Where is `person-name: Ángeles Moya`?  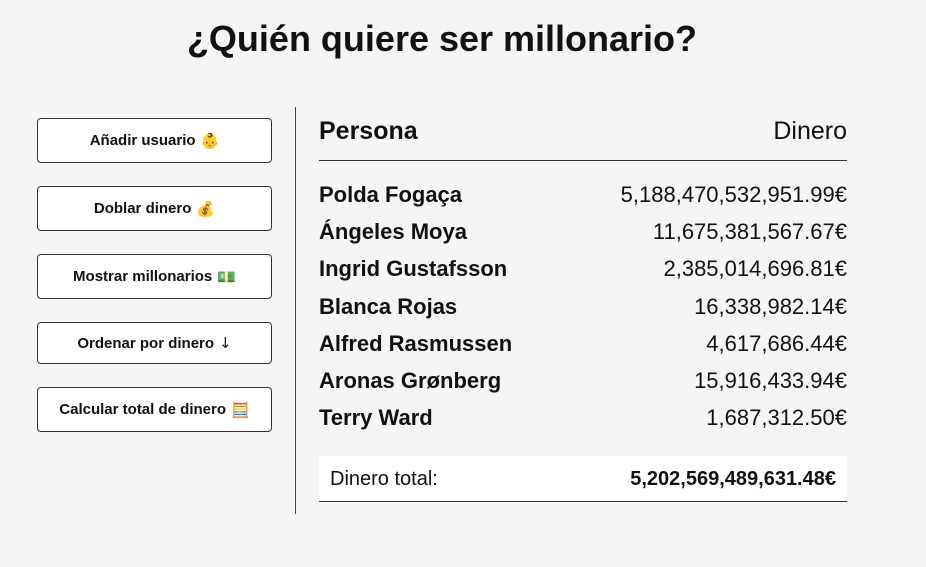
person-name: Ángeles Moya is located at coordinates (393, 232).